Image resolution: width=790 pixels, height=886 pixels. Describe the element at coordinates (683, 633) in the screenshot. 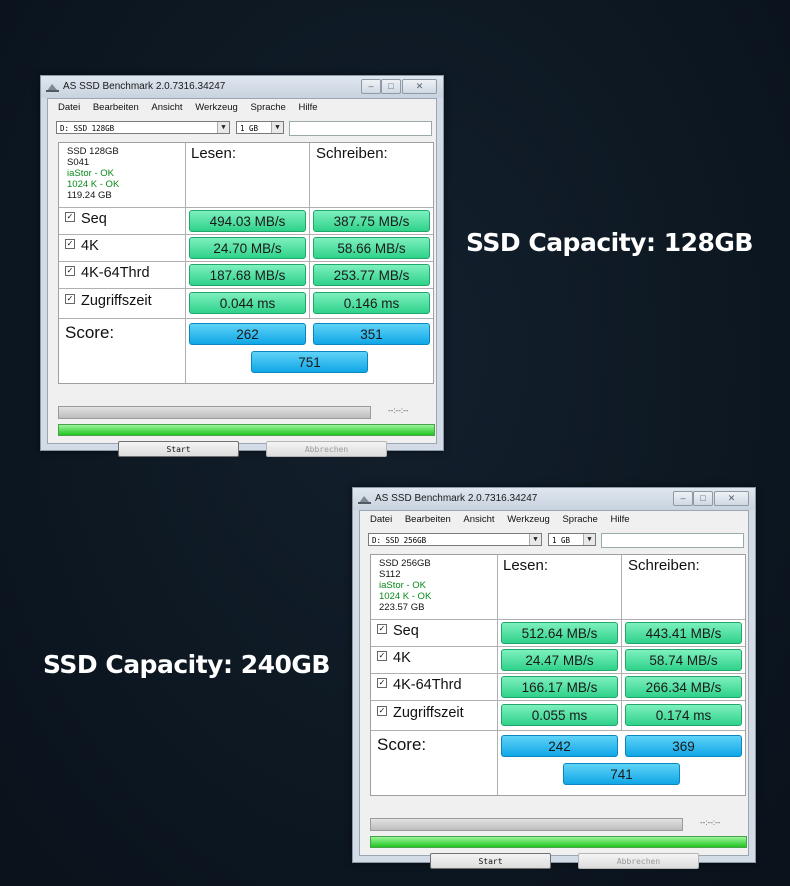

I see `seq-write-value: 443.41 MB/s` at that location.